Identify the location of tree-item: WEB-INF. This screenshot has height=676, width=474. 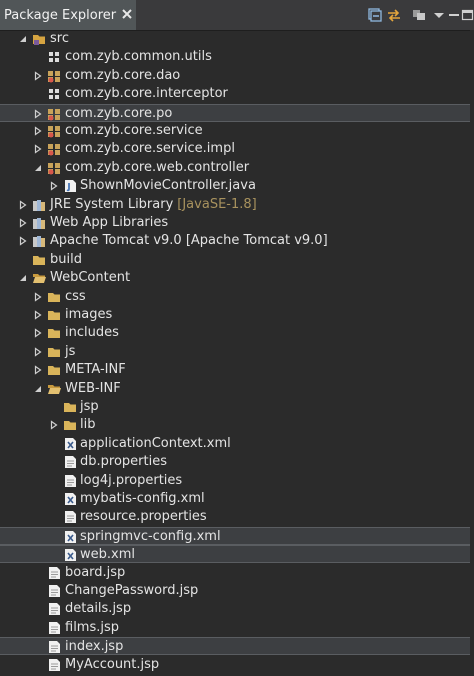
(237, 389).